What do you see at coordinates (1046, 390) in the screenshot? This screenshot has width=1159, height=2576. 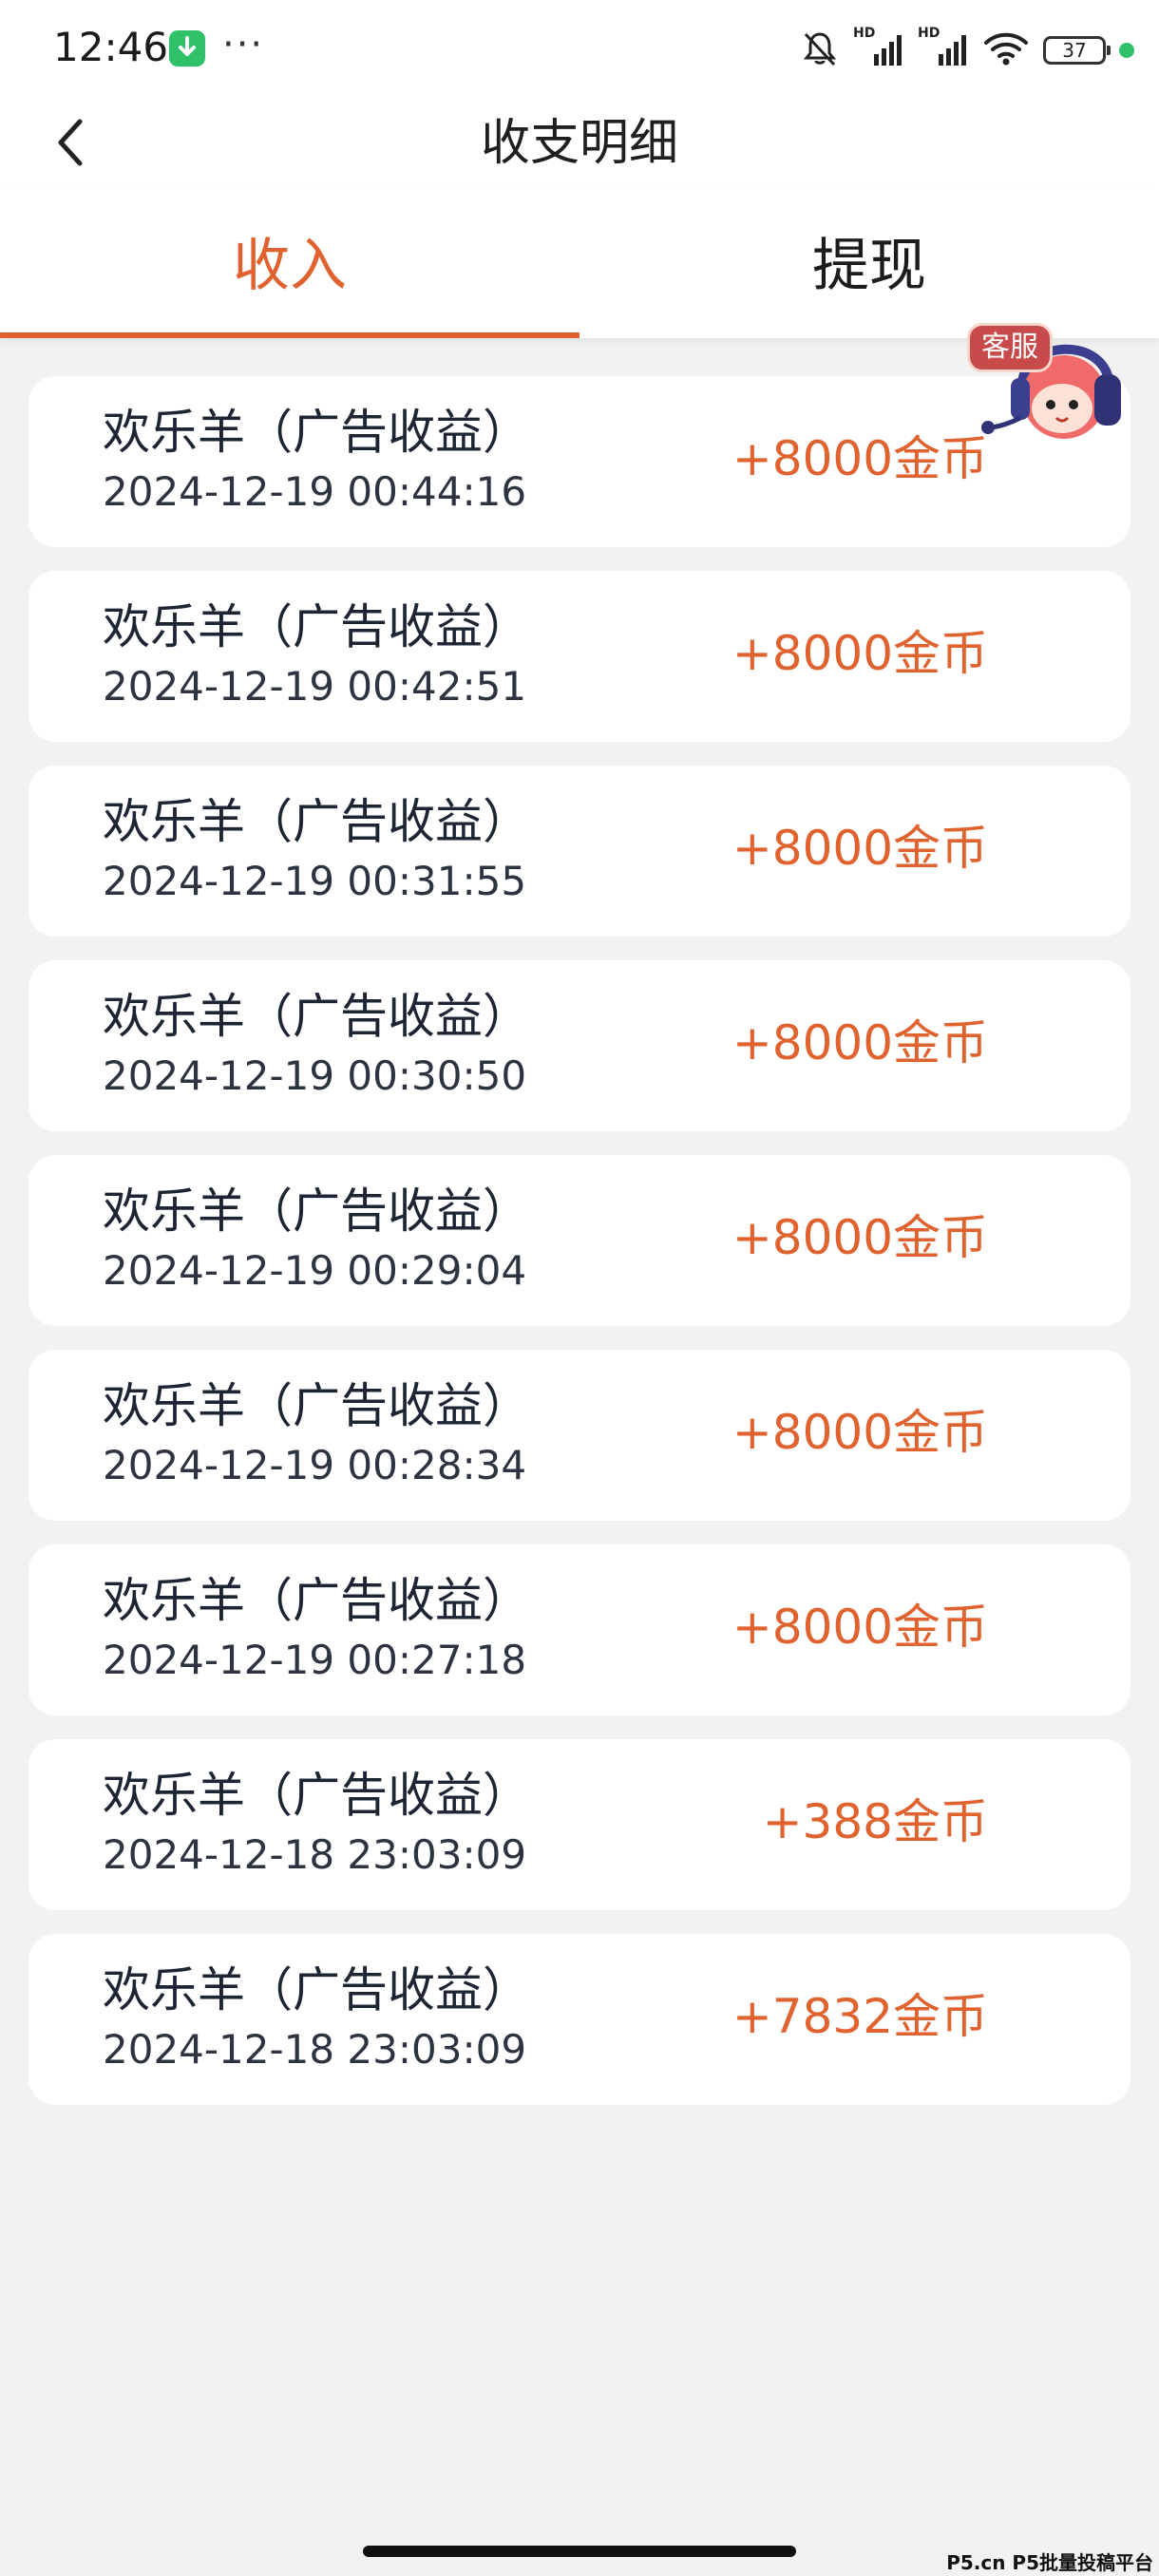 I see `customer-service-button: 客服` at bounding box center [1046, 390].